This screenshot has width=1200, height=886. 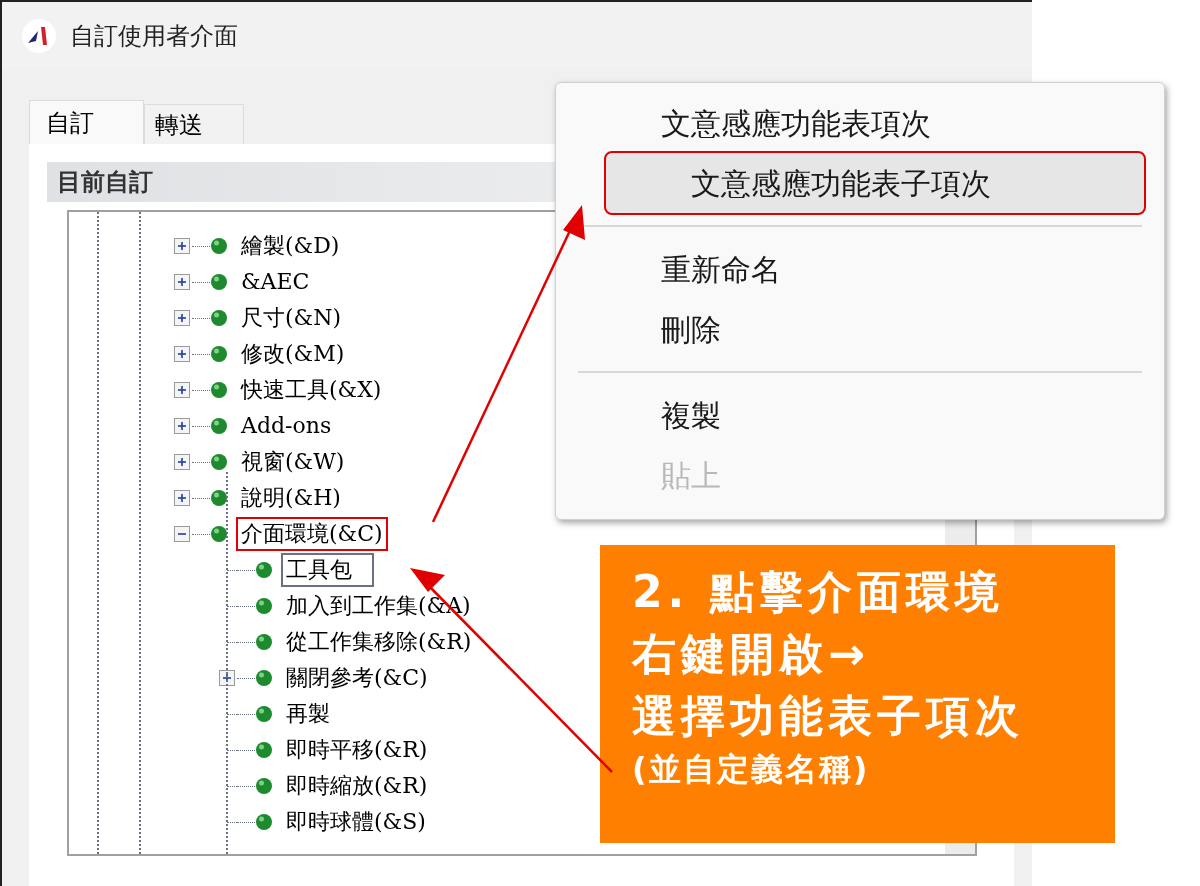 What do you see at coordinates (86, 122) in the screenshot?
I see `tab: 自訂` at bounding box center [86, 122].